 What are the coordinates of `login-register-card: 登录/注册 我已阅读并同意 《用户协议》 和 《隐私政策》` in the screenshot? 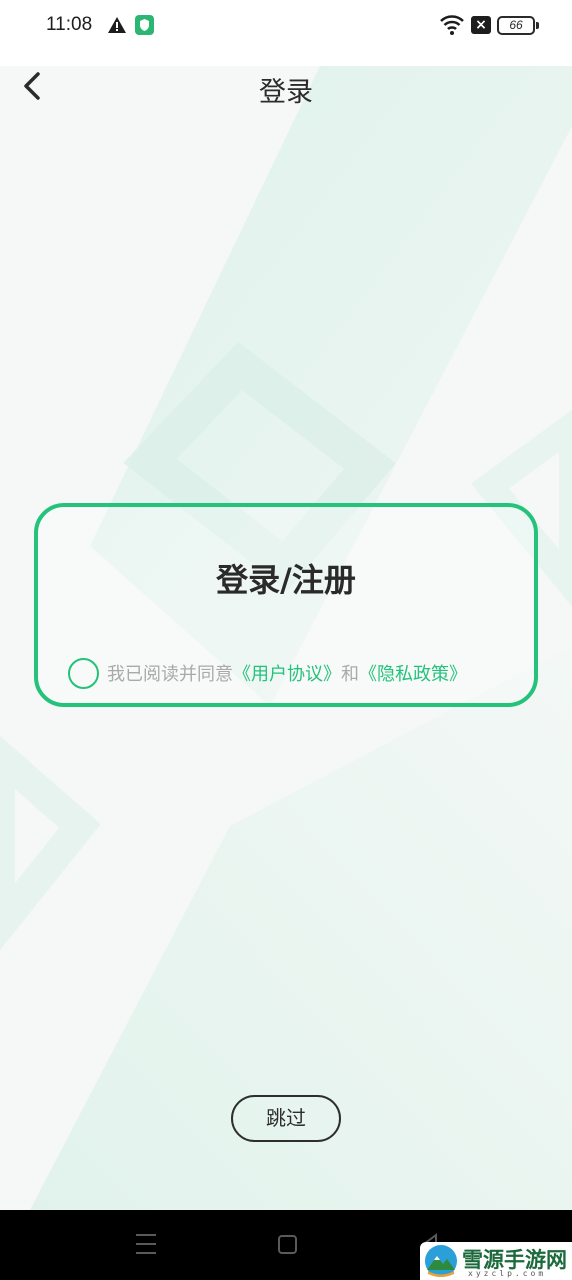 It's located at (286, 605).